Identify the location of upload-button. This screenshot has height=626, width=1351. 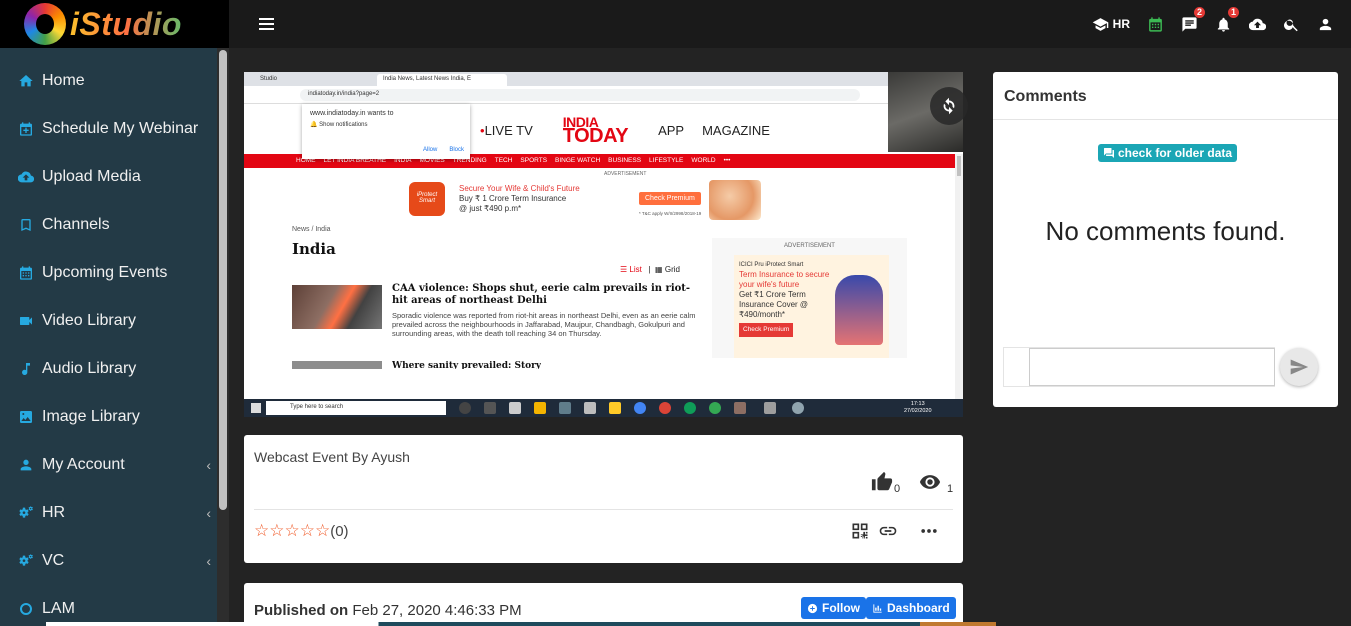
(1257, 24).